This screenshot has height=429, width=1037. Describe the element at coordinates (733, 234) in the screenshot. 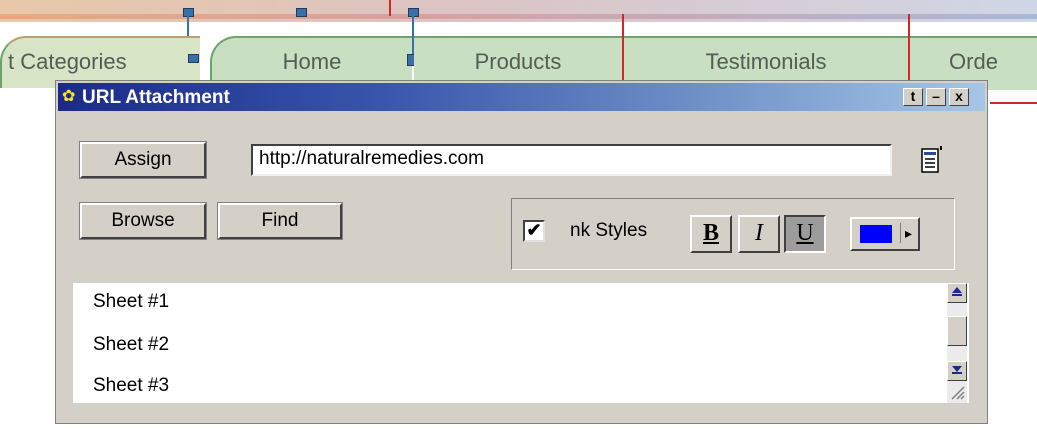

I see `link-styles-group: ✔ nk Styles B I U ▸` at that location.